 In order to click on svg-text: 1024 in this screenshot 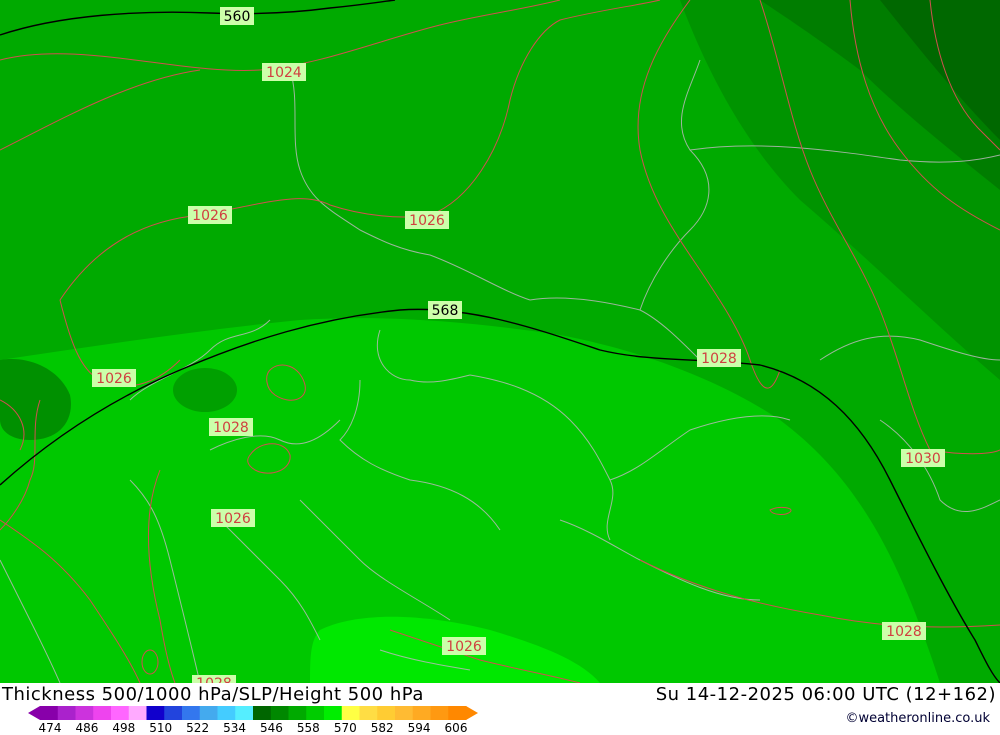, I will do `click(284, 73)`.